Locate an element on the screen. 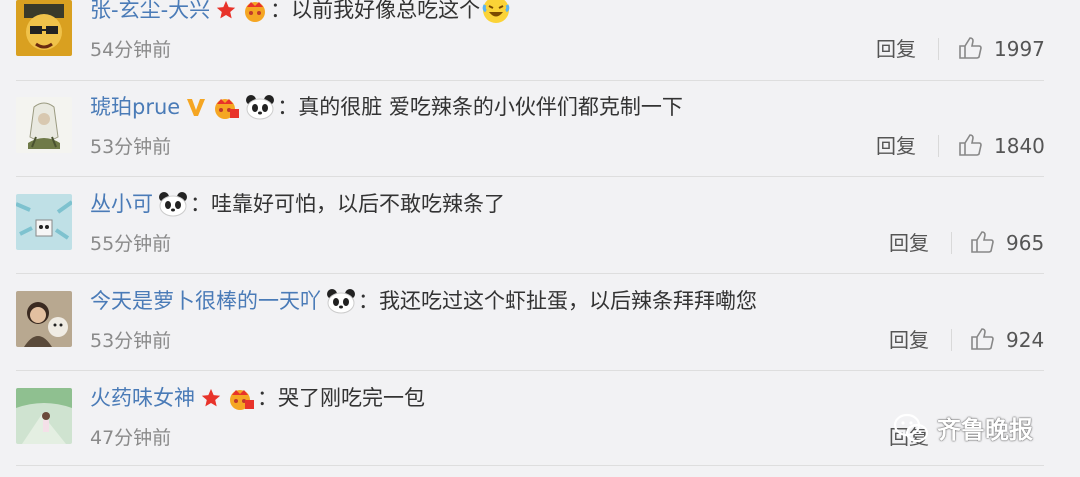 The height and width of the screenshot is (477, 1080). laughing-emoji-icon is located at coordinates (496, 12).